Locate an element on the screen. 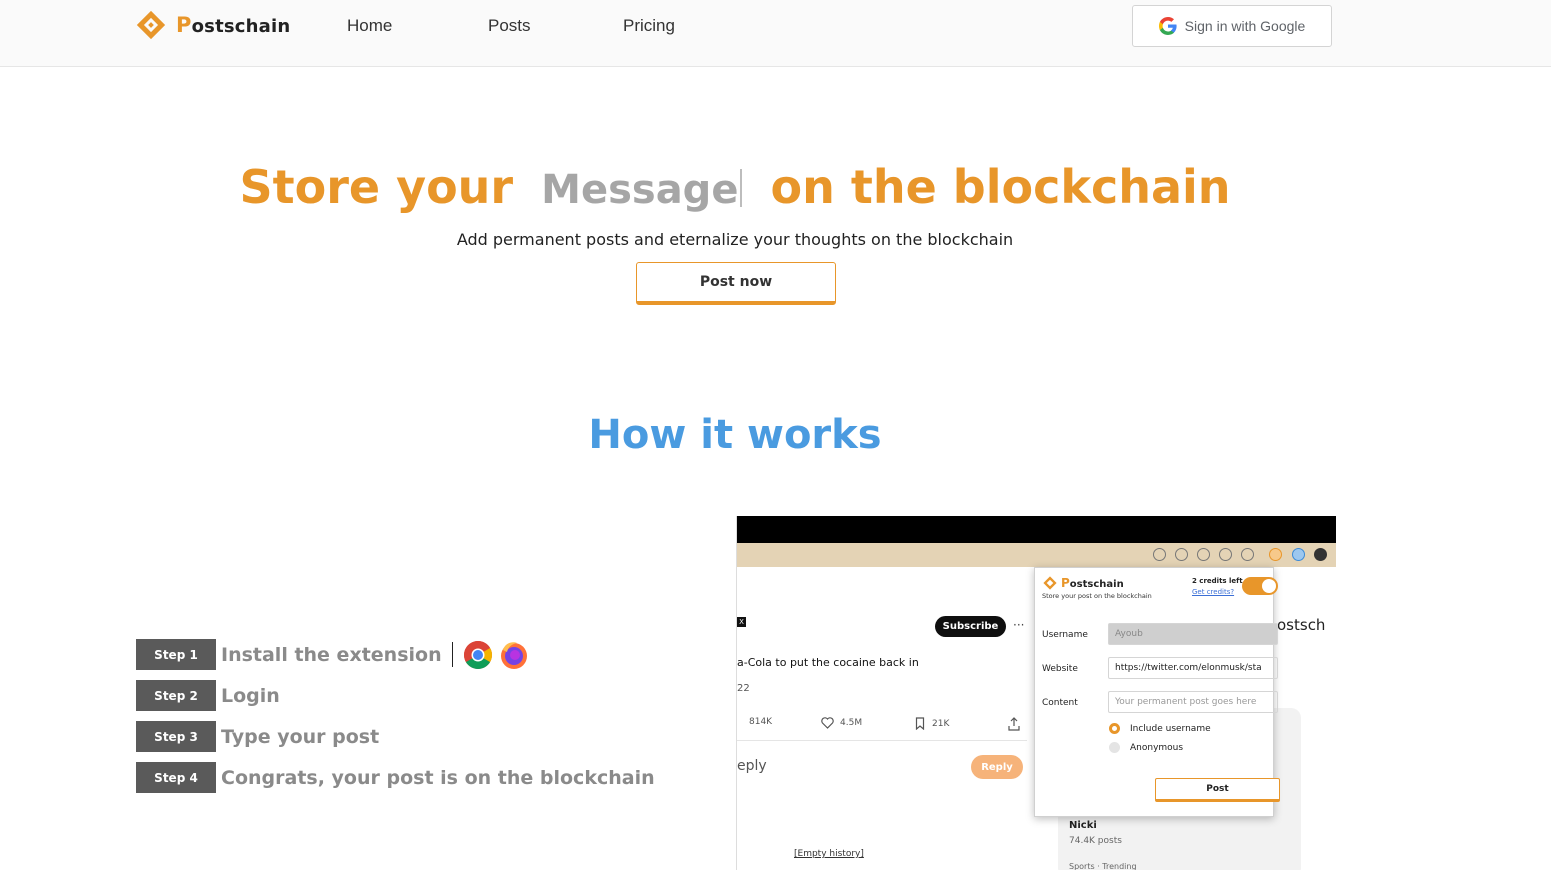 The height and width of the screenshot is (870, 1551). step-1-row: Step 1 Install the extension is located at coordinates (335, 654).